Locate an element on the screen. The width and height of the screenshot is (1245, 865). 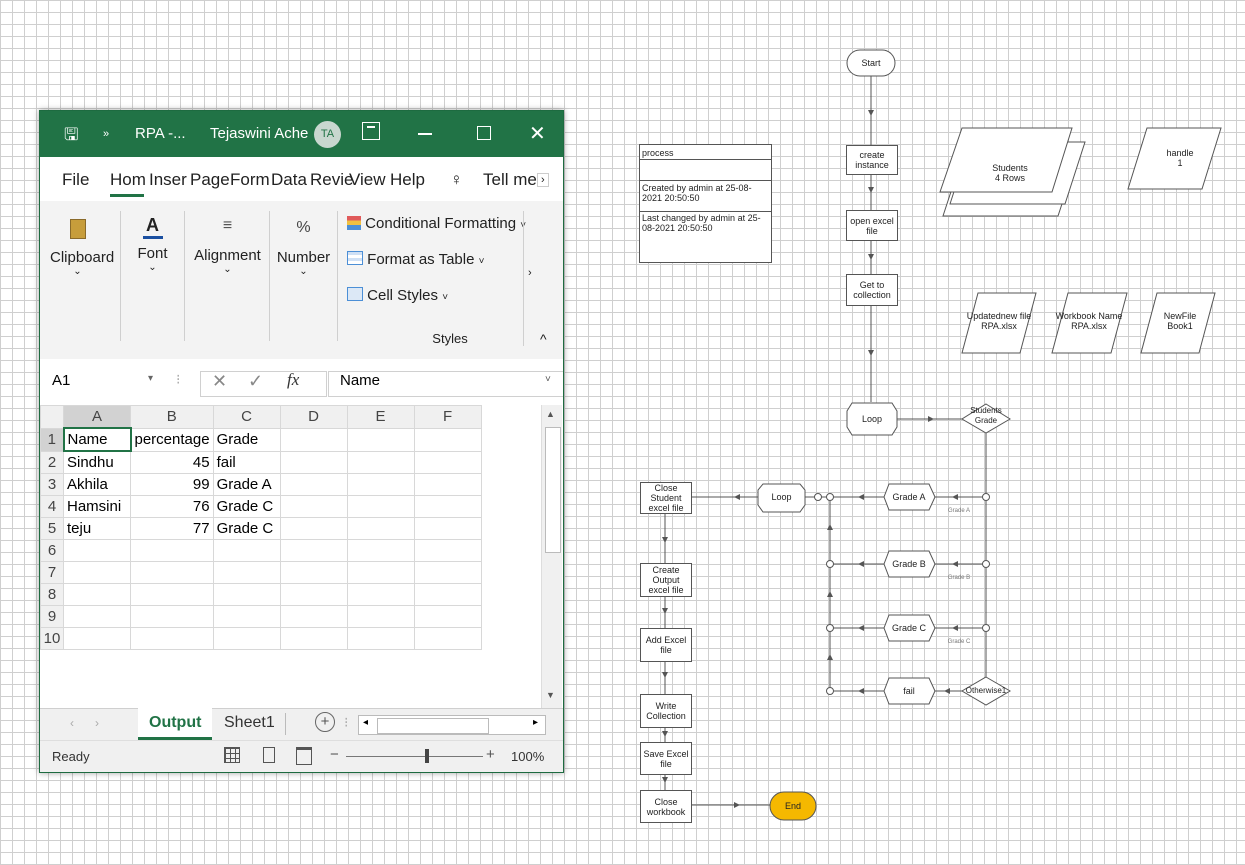
scroll-down-icon: ▼ is located at coordinates (550, 695).